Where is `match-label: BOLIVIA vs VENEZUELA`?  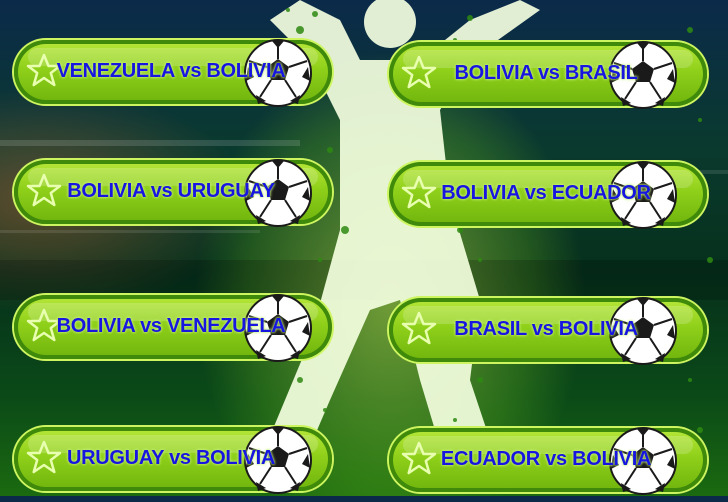 match-label: BOLIVIA vs VENEZUELA is located at coordinates (171, 325).